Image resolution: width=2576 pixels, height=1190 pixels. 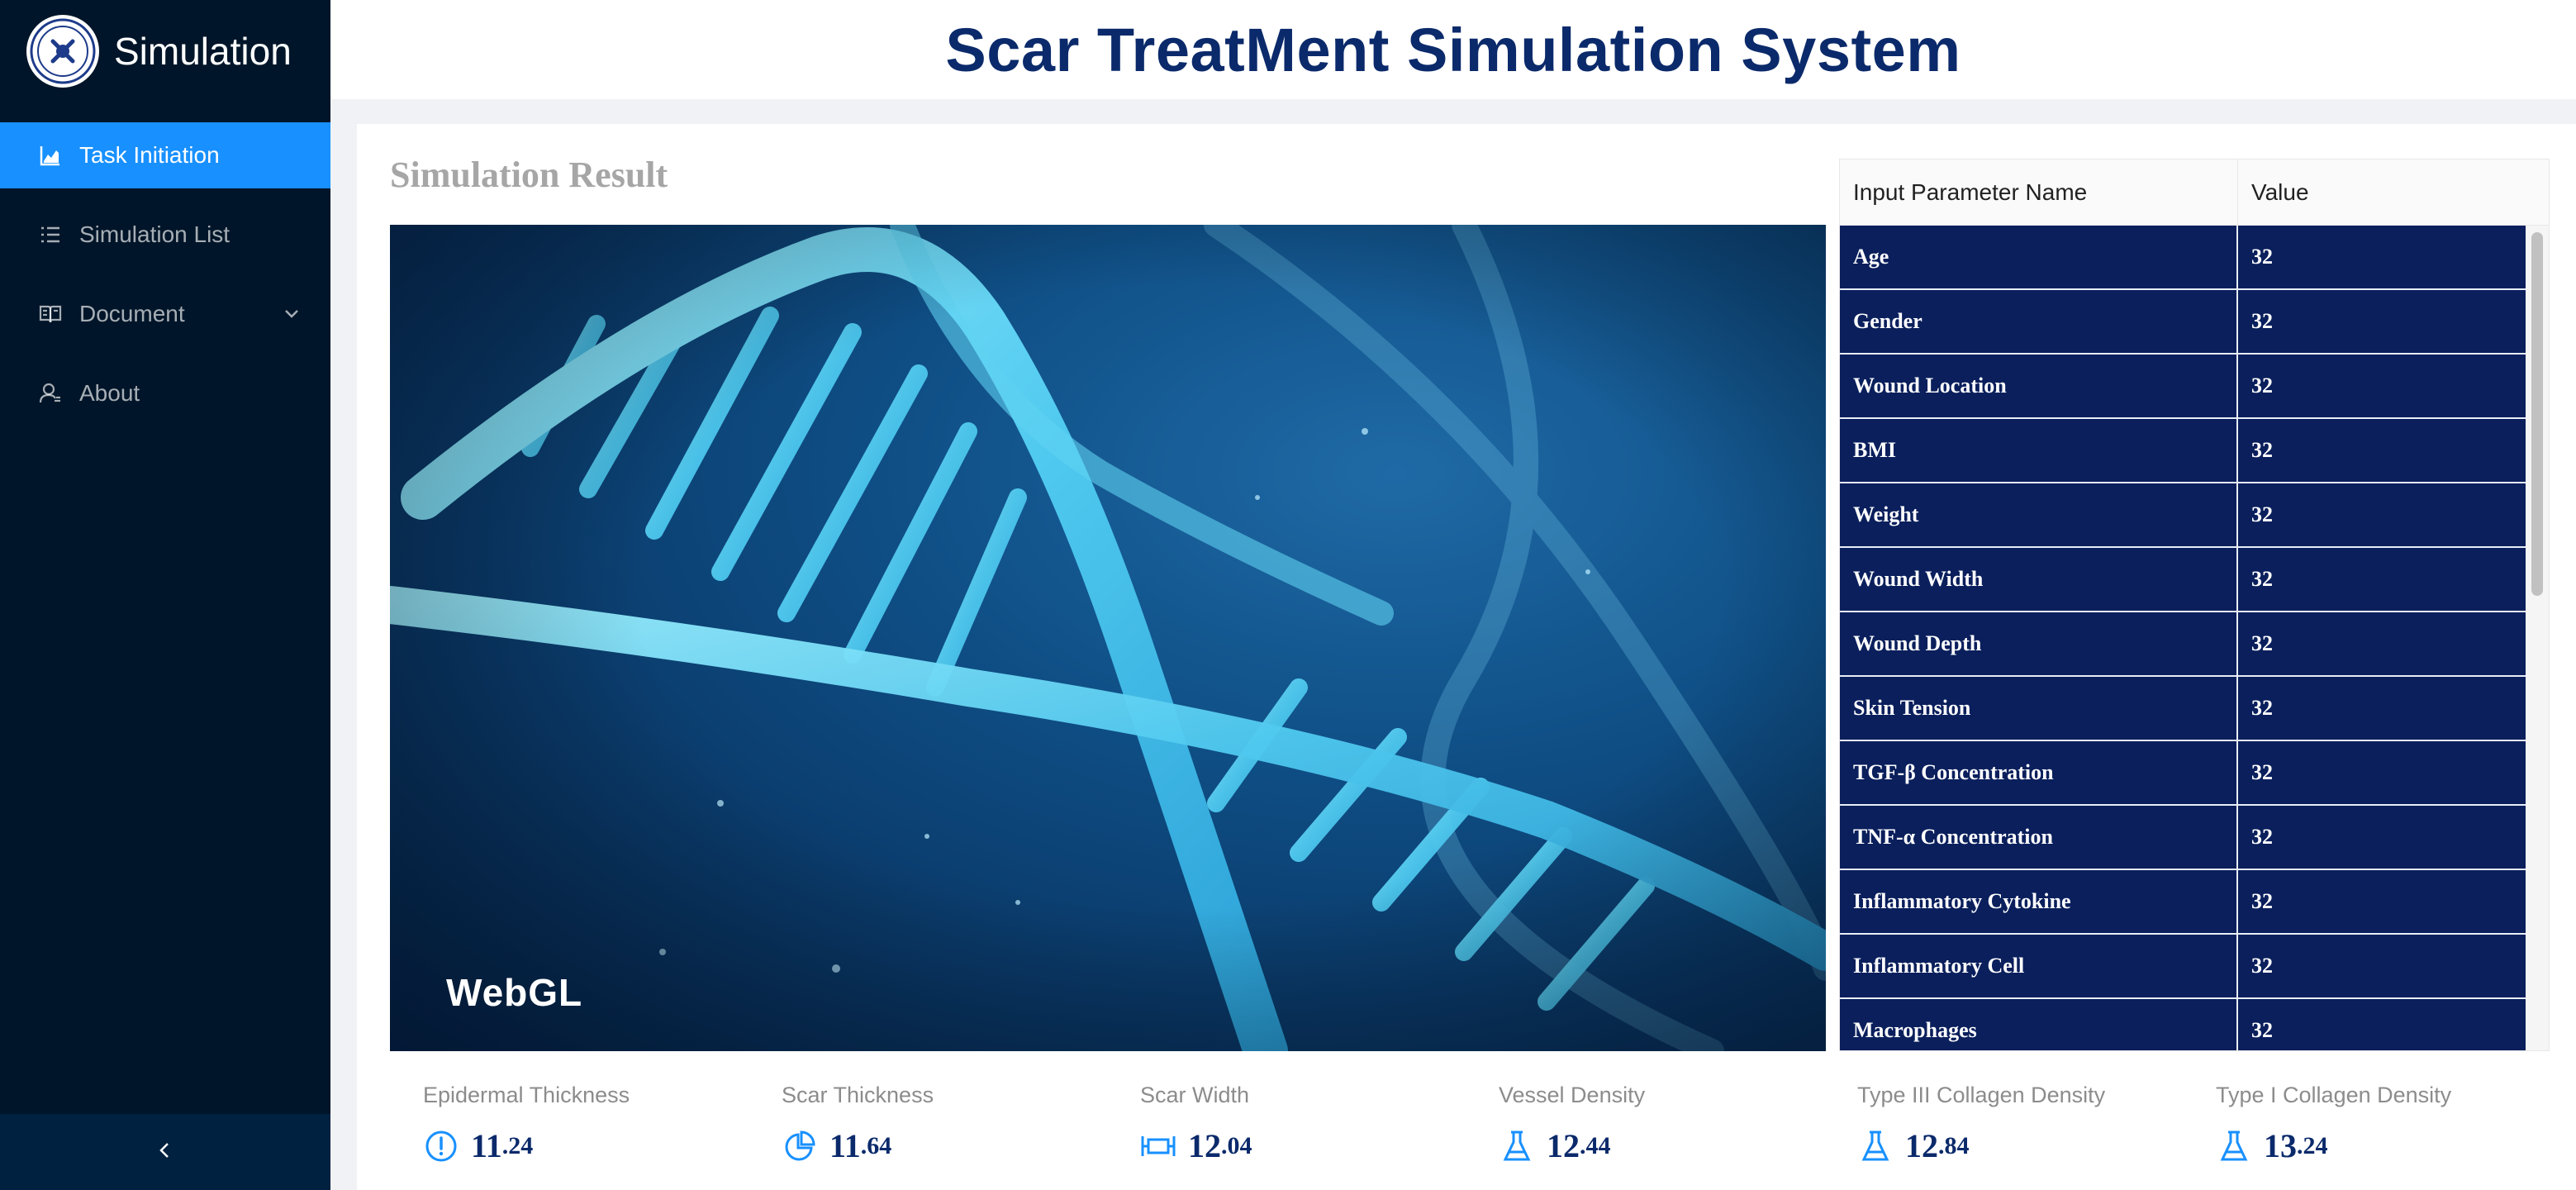 I want to click on table-row: Macrophages 32, so click(x=2183, y=1024).